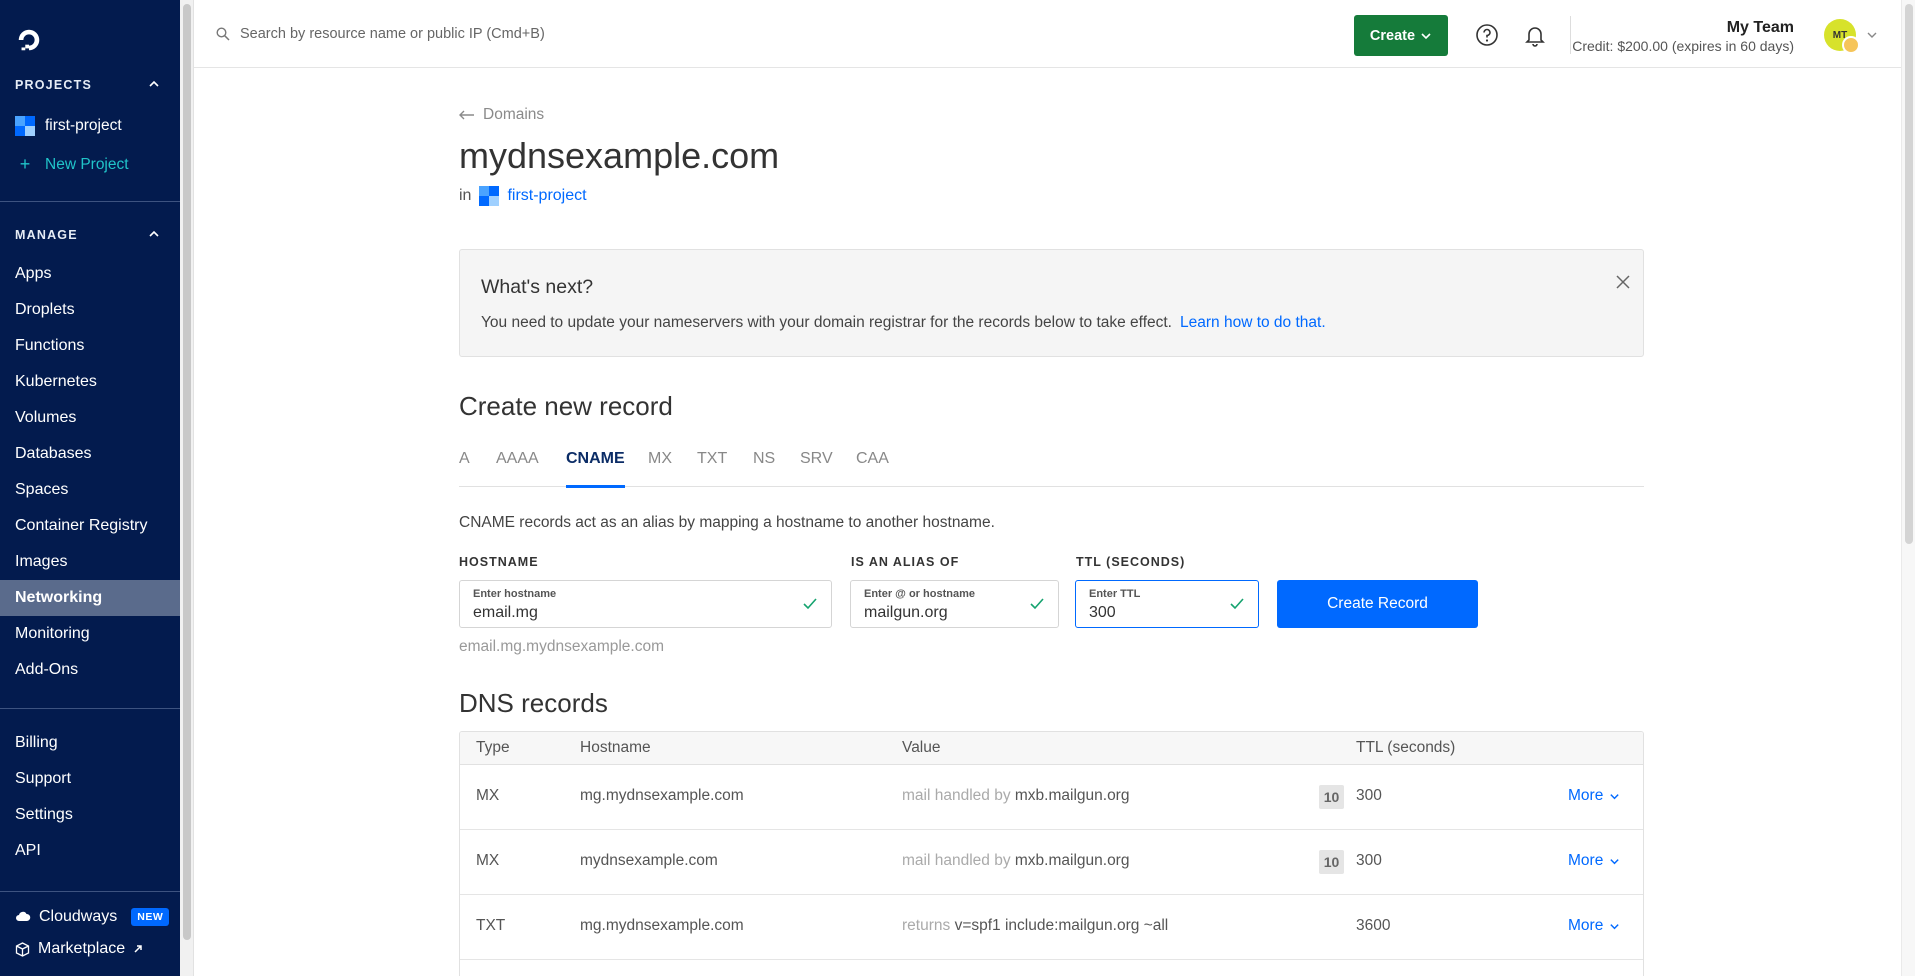 The height and width of the screenshot is (976, 1915). Describe the element at coordinates (1072, 860) in the screenshot. I see `value-text: mxb.mailgun.org` at that location.